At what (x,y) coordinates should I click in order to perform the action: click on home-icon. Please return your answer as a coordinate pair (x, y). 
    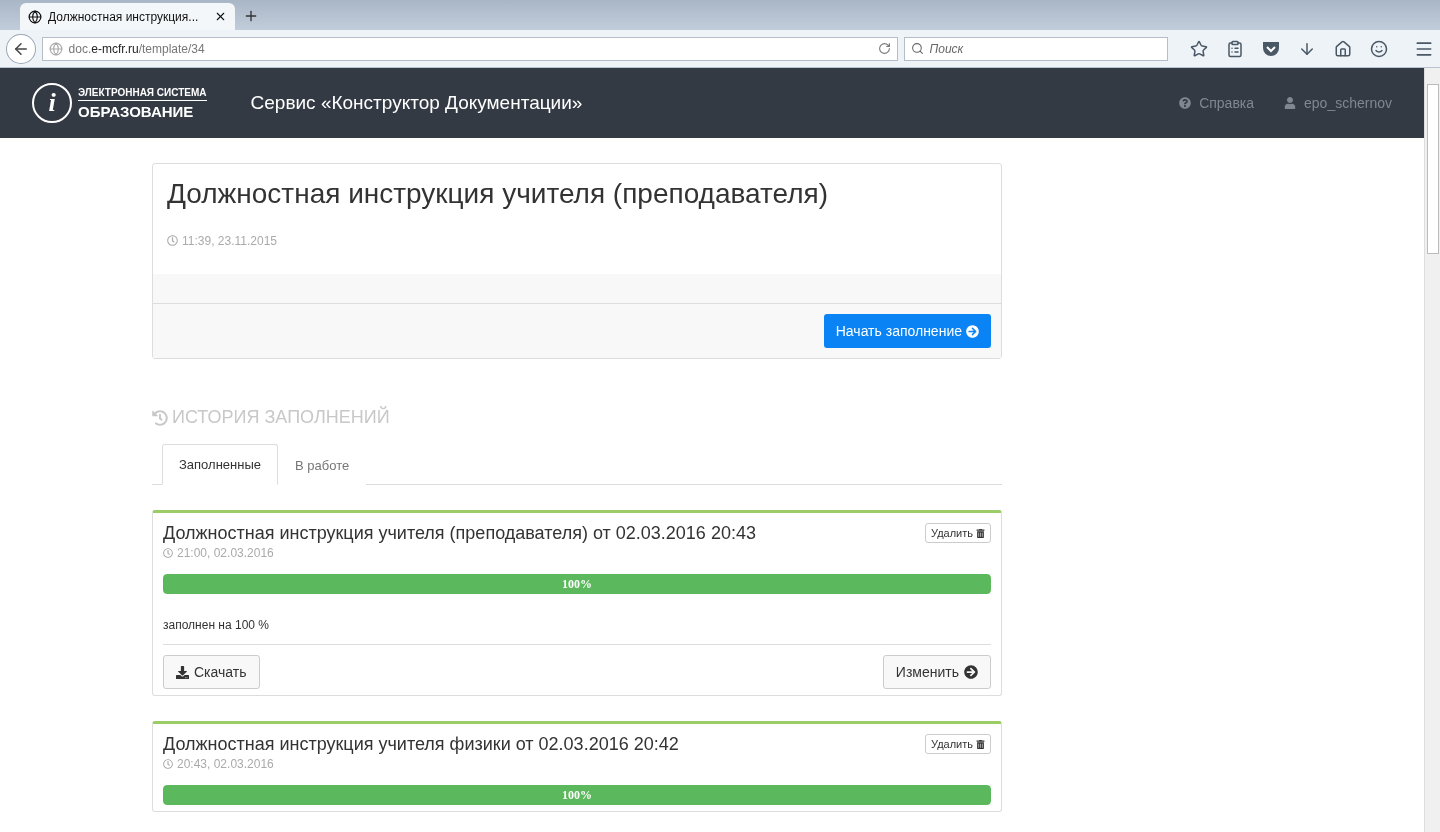
    Looking at the image, I should click on (1343, 48).